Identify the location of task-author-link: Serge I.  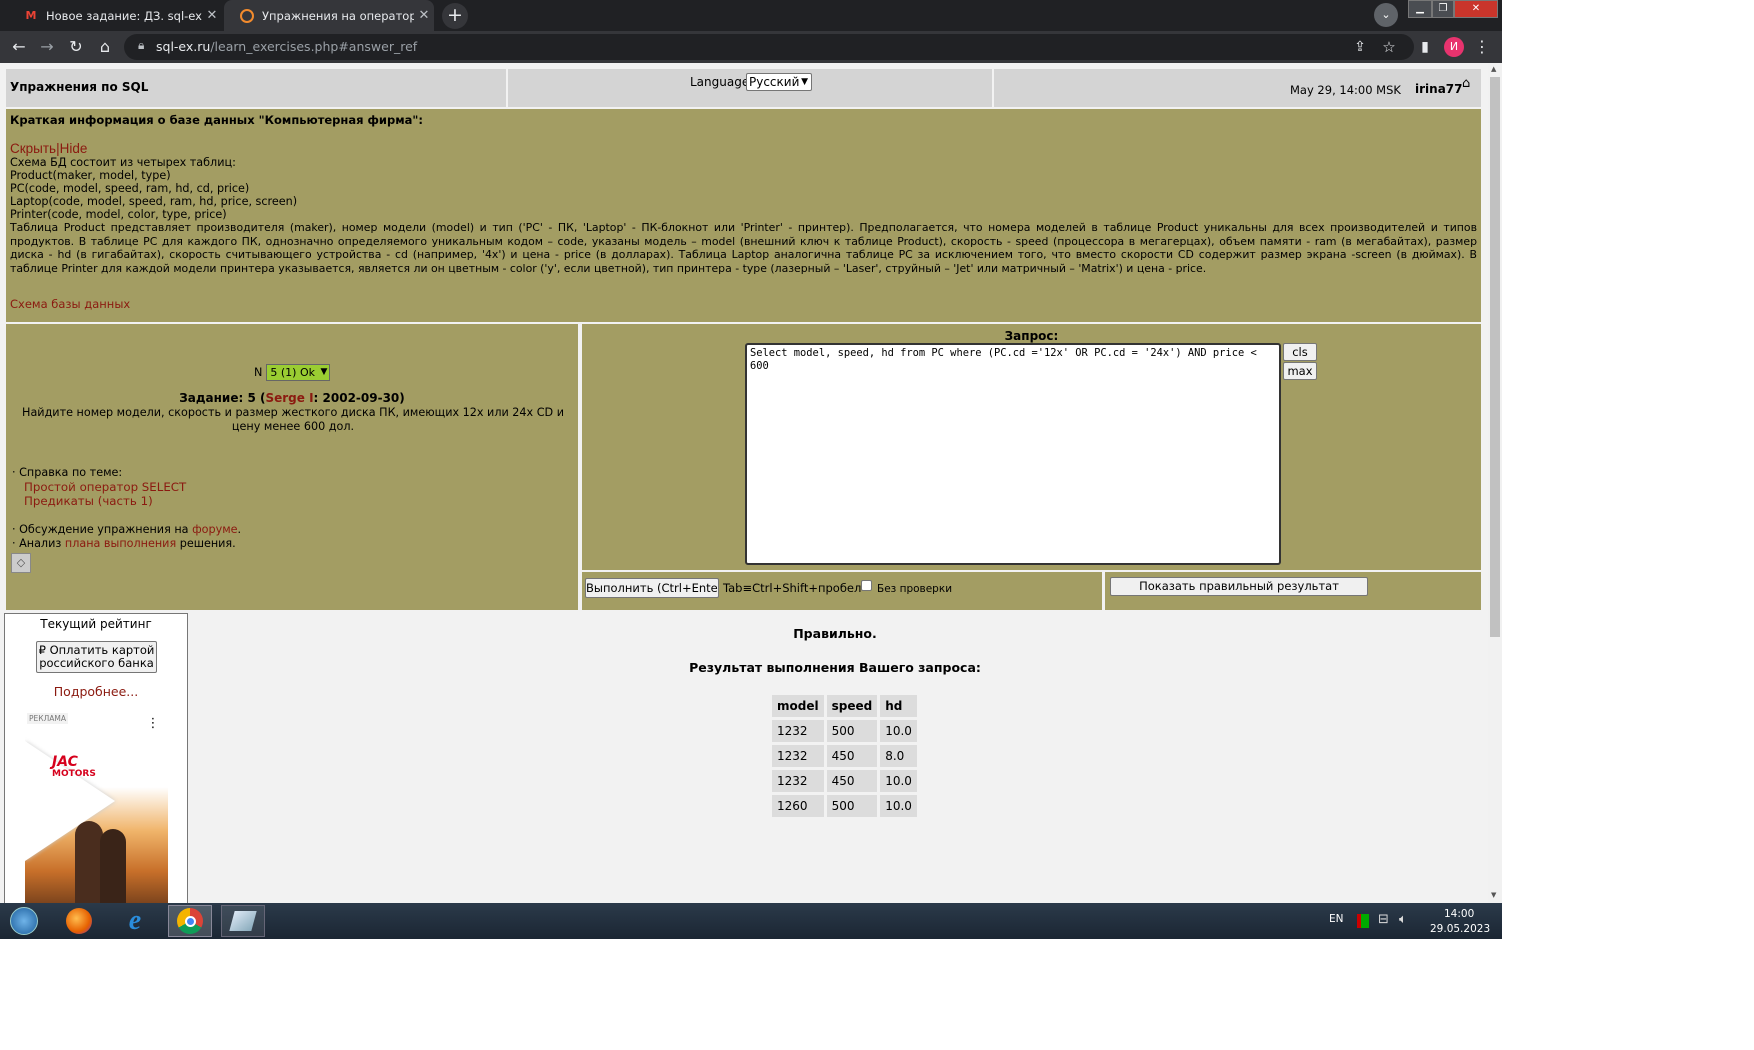
(289, 398).